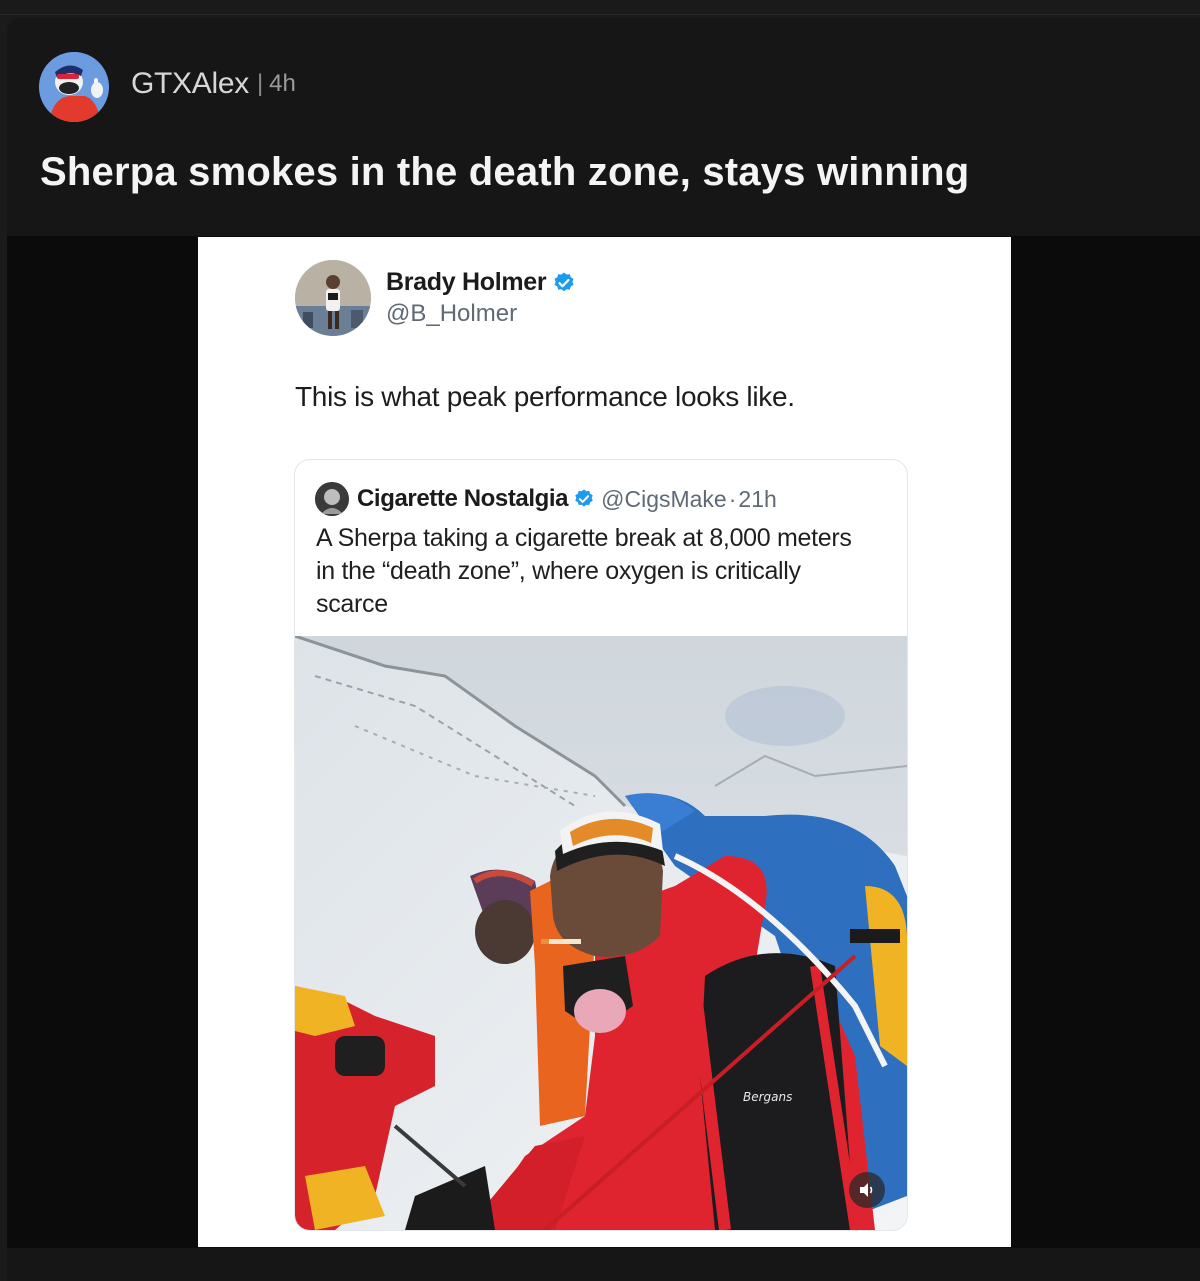 The image size is (1200, 1281). What do you see at coordinates (584, 499) in the screenshot?
I see `quoted-verified-badge-icon` at bounding box center [584, 499].